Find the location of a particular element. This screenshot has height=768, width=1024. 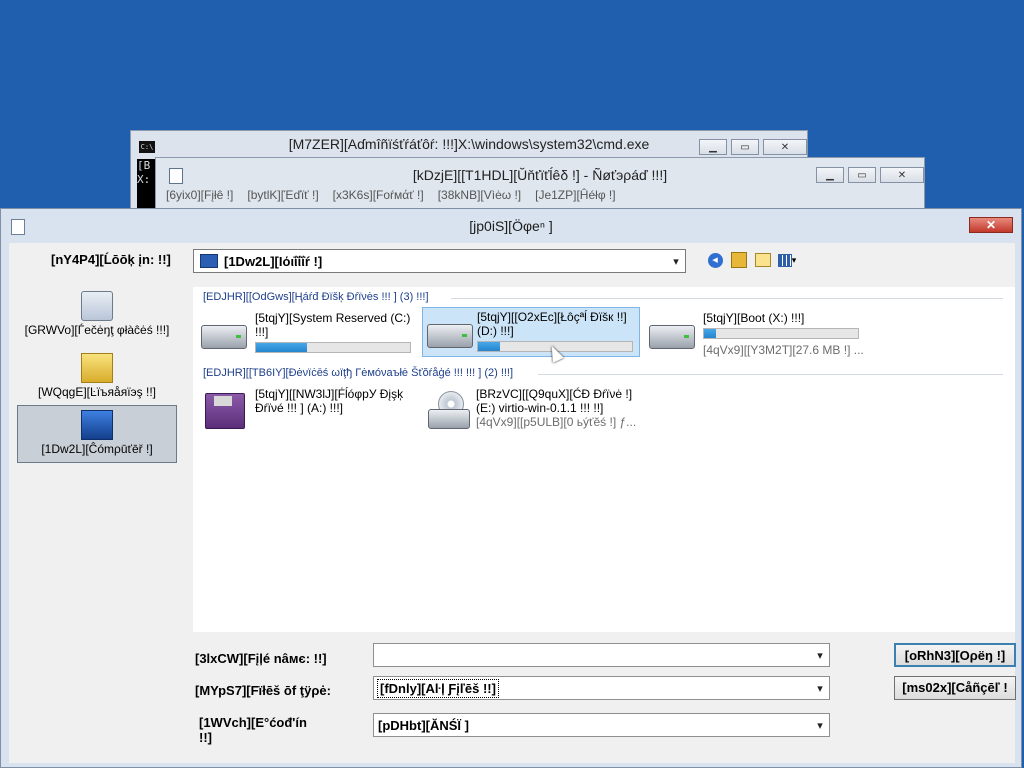

place-label: [GRWVo][Ѓеčėŋţ φłàĉėś !!!] is located at coordinates (97, 330).